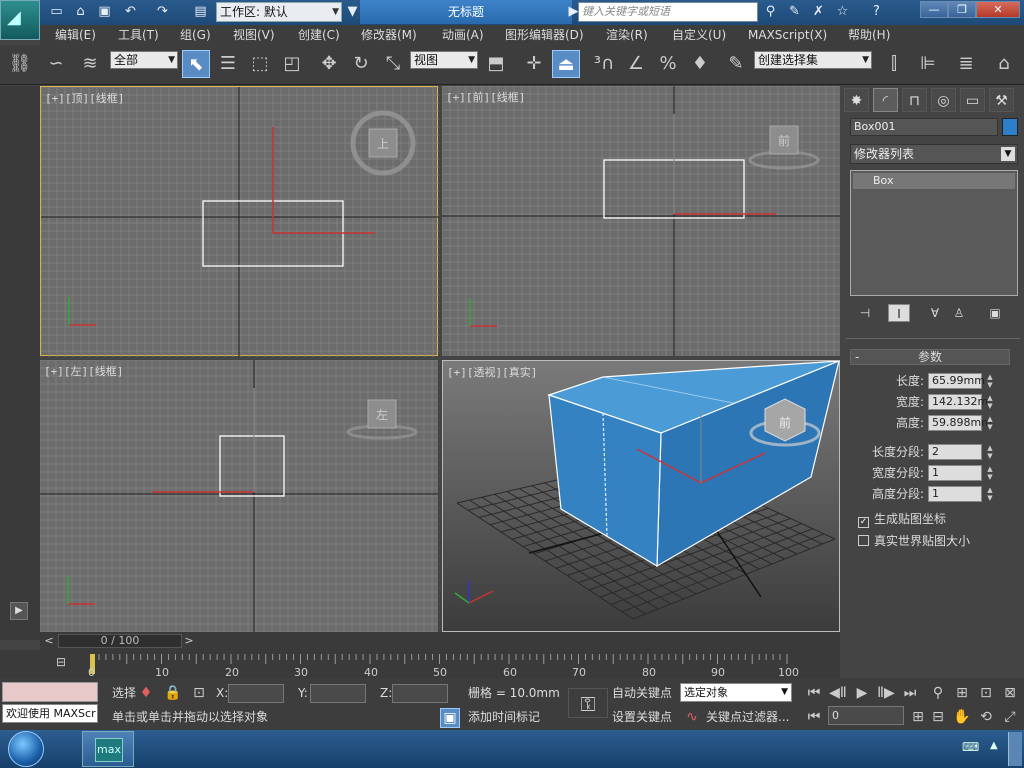 The image size is (1024, 768). I want to click on bind-spacewarp-icon: ≋, so click(90, 64).